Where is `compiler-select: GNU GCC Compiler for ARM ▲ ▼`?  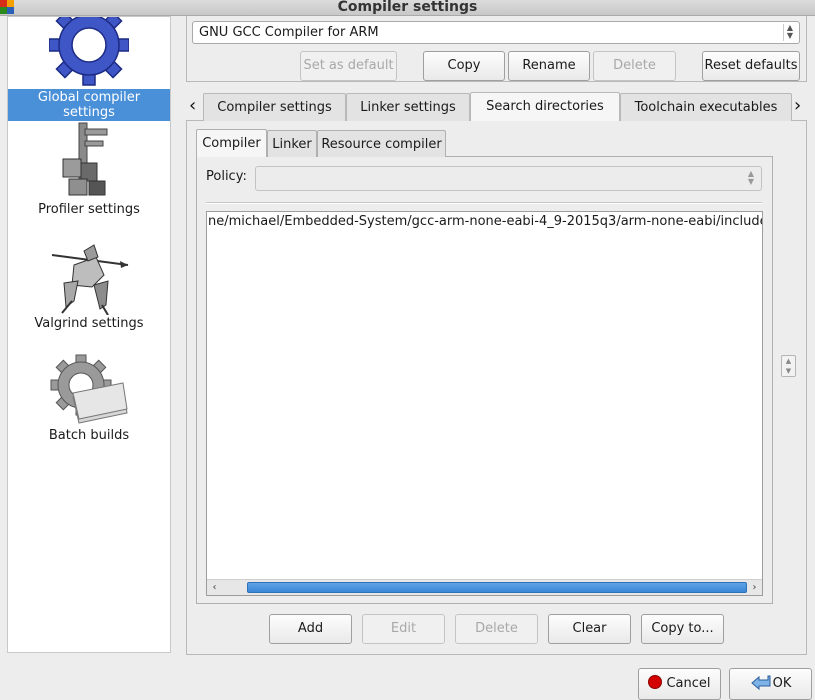
compiler-select: GNU GCC Compiler for ARM ▲ ▼ is located at coordinates (496, 32).